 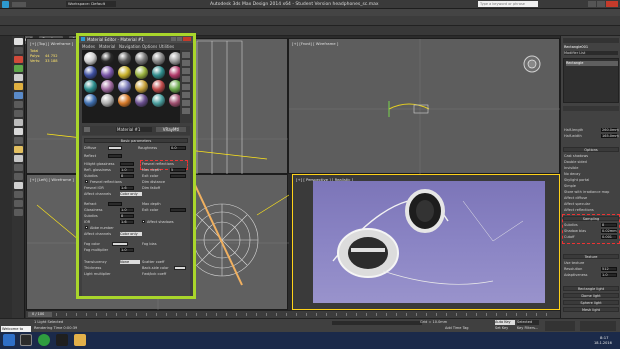 What do you see at coordinates (591, 53) in the screenshot?
I see `modifier-list-dropdown: Modifier List` at bounding box center [591, 53].